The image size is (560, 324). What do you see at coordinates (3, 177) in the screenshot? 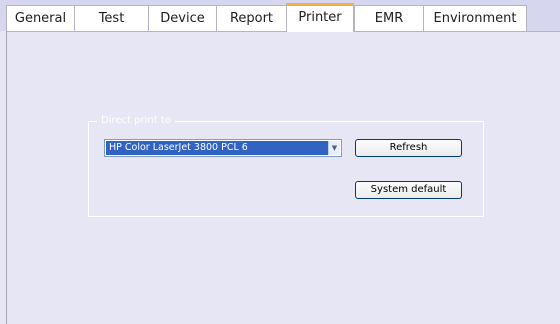
I see `panel-left-border` at bounding box center [3, 177].